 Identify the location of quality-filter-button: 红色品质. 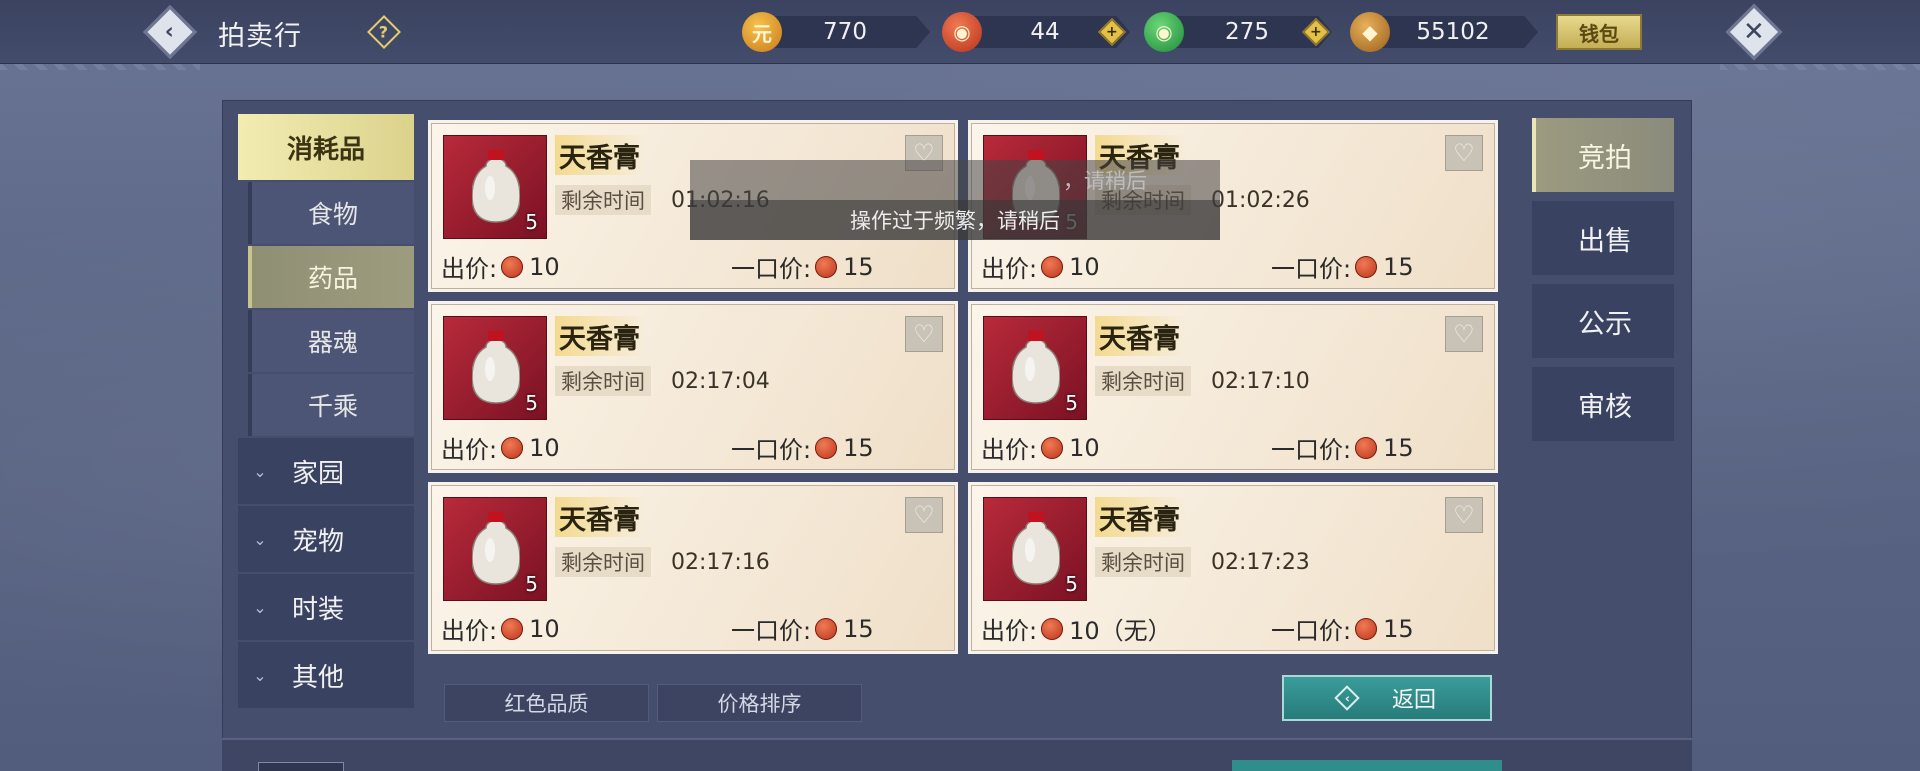
(546, 703).